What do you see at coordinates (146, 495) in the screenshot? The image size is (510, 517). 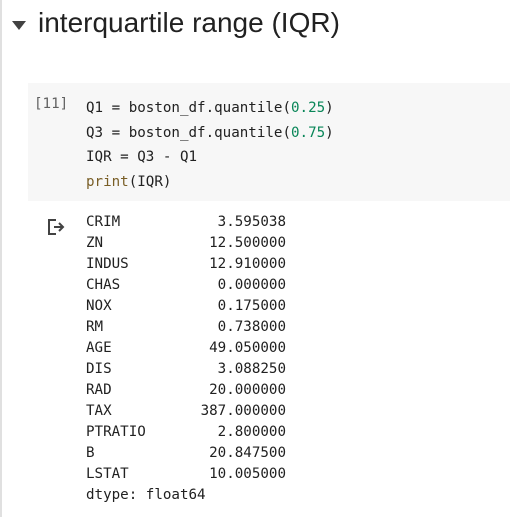 I see `output-dtype: dtype: float64` at bounding box center [146, 495].